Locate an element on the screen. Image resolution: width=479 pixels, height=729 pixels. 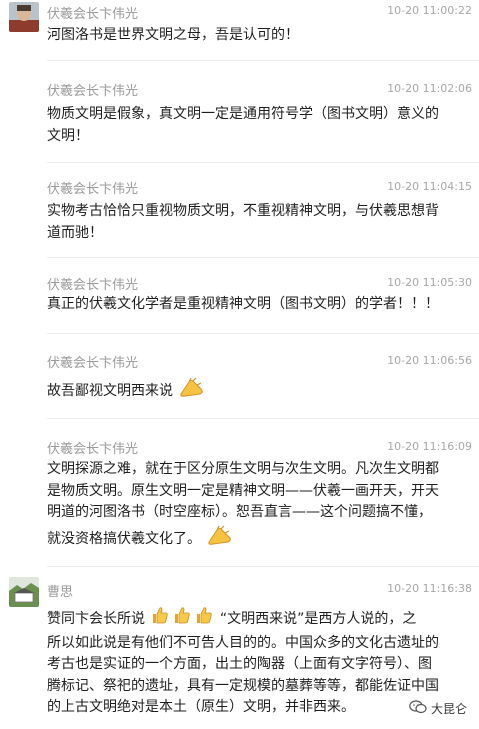
message-line: 是物质文明。原生文明一定是精神文明——伏羲一画开天，开天 is located at coordinates (243, 490).